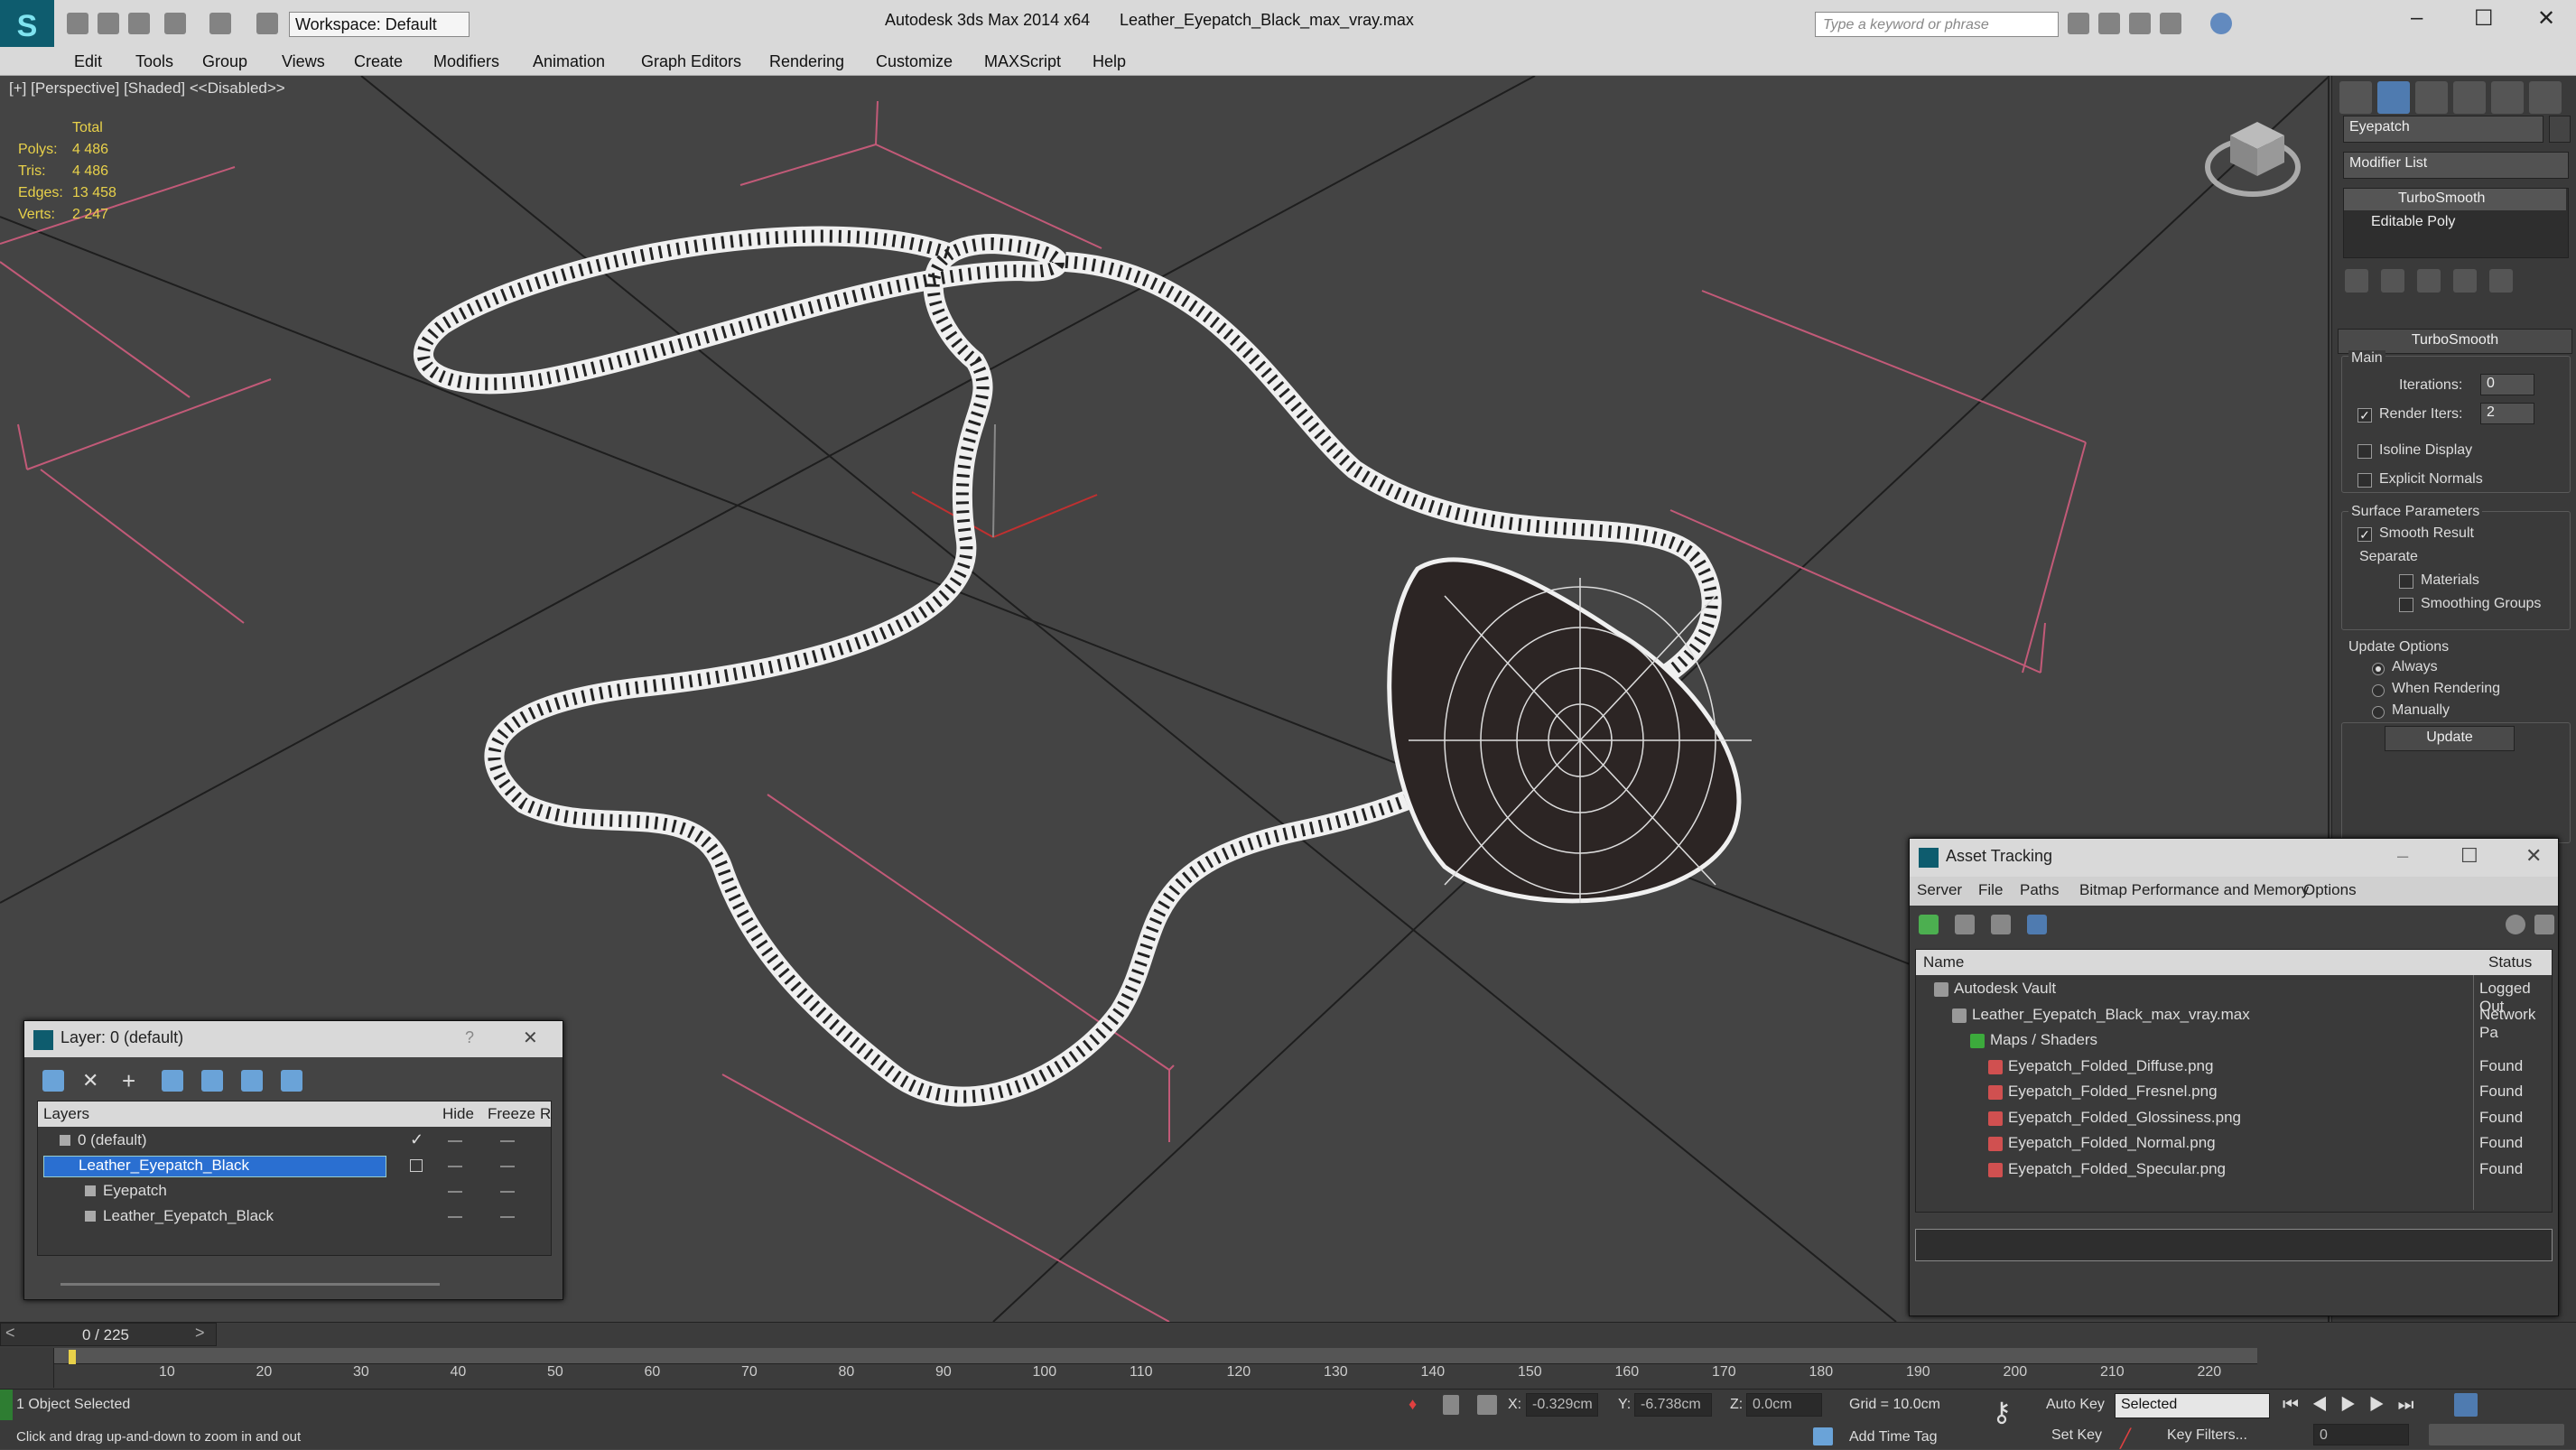 The height and width of the screenshot is (1450, 2576). What do you see at coordinates (2229, 1092) in the screenshot?
I see `asset-row: Eyepatch_Folded_Fresnel.png Found` at bounding box center [2229, 1092].